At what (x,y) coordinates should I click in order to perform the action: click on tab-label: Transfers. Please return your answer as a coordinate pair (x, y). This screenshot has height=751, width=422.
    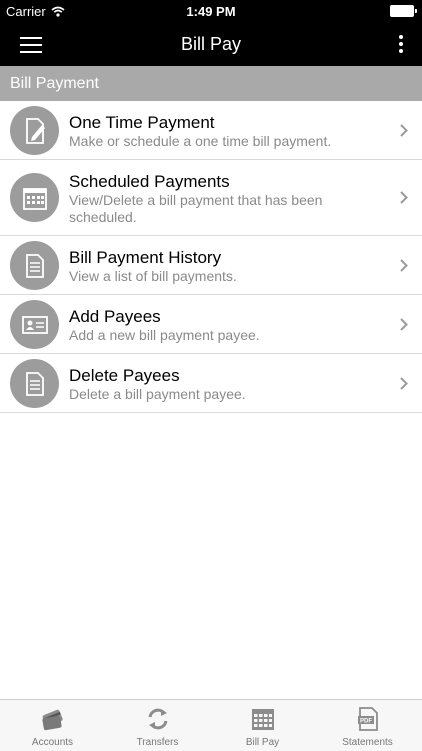
    Looking at the image, I should click on (157, 742).